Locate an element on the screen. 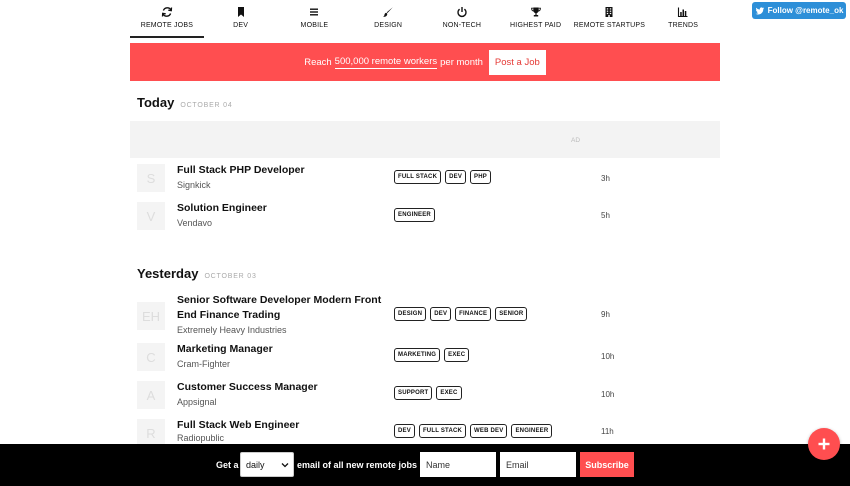 This screenshot has width=850, height=486. banner-suffix: per month is located at coordinates (461, 62).